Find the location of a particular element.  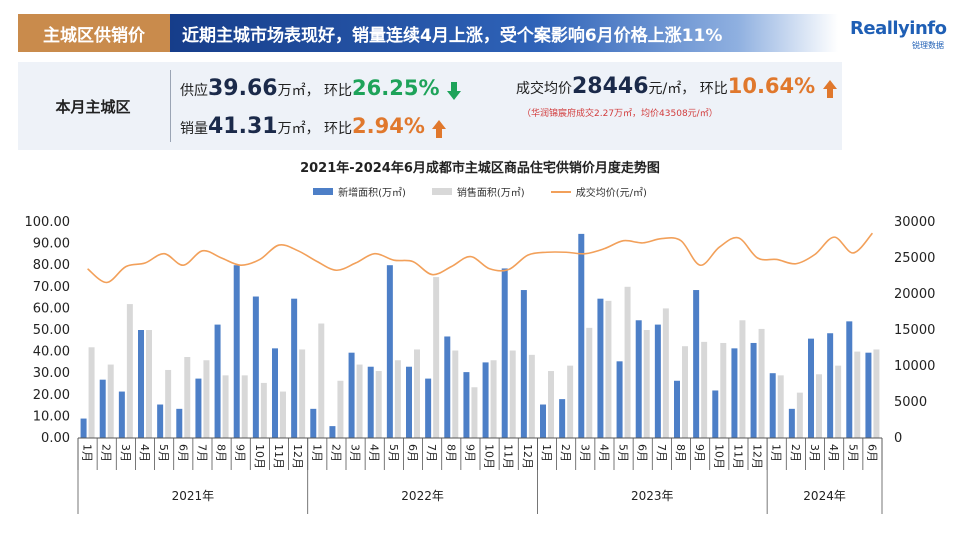

supply-mom-value: 26.25% is located at coordinates (396, 88).